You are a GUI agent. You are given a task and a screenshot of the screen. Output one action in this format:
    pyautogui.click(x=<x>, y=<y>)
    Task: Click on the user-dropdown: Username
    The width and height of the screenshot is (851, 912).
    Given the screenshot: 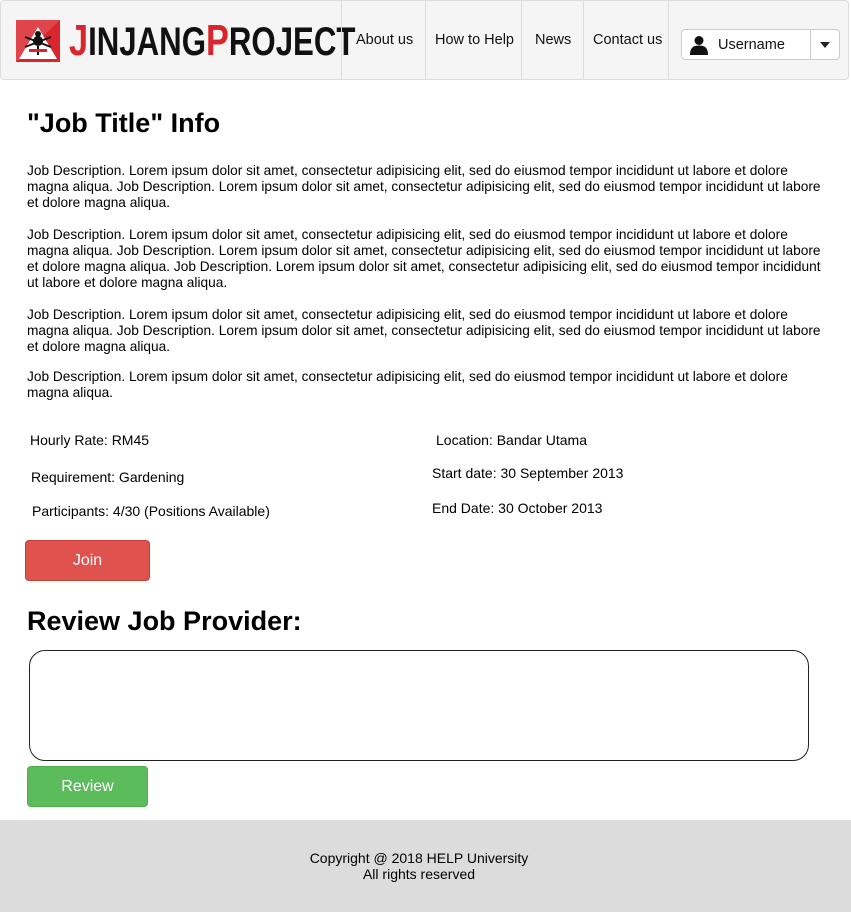 What is the action you would take?
    pyautogui.click(x=760, y=44)
    